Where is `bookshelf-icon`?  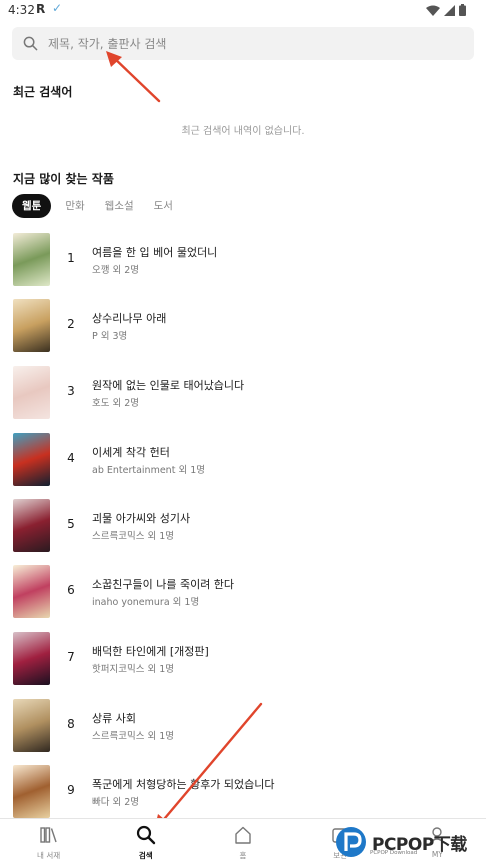
bookshelf-icon is located at coordinates (49, 835).